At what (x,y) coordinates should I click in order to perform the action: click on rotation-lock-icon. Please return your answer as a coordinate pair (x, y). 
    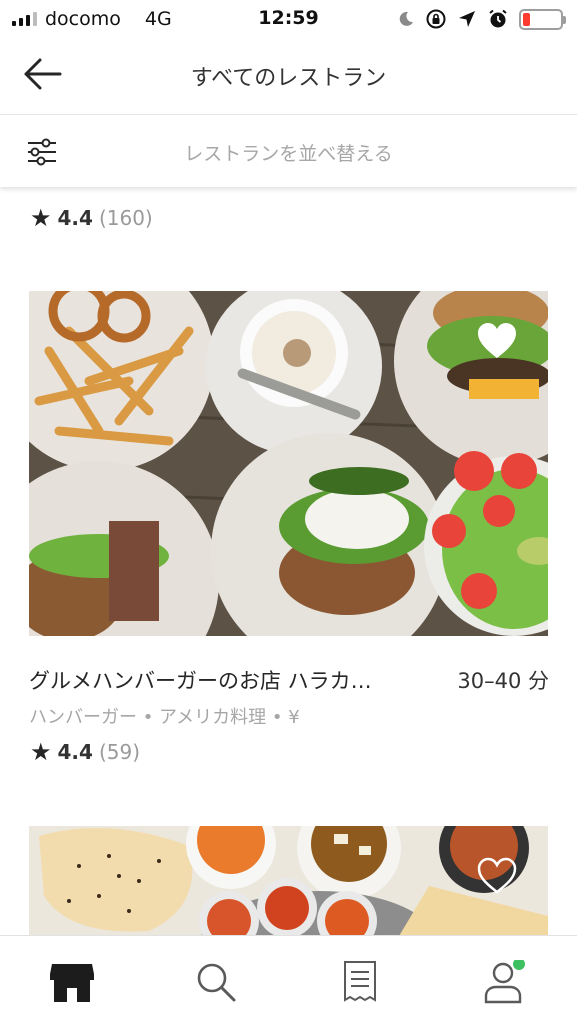
    Looking at the image, I should click on (436, 19).